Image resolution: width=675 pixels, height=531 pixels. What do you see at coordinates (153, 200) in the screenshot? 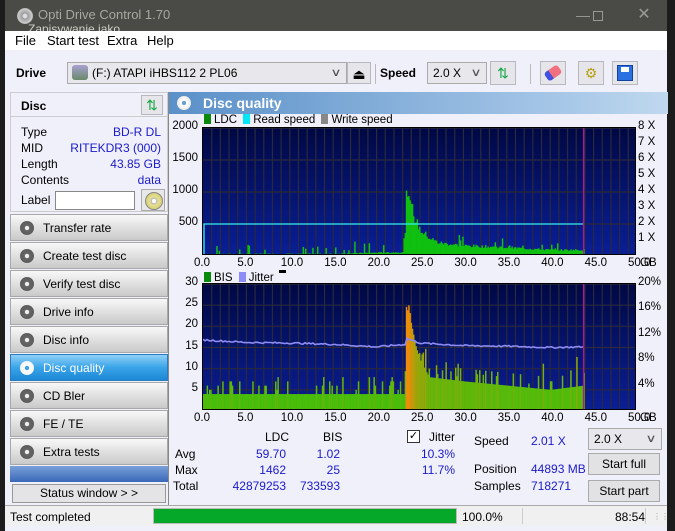
I see `cd-icon` at bounding box center [153, 200].